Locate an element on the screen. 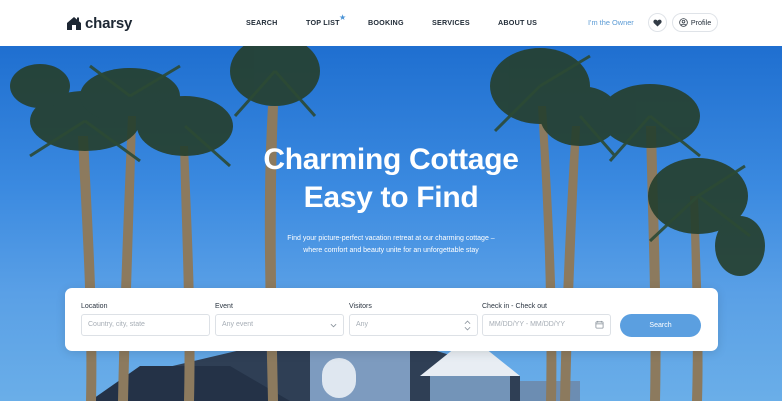  brand-name: charsy is located at coordinates (109, 23).